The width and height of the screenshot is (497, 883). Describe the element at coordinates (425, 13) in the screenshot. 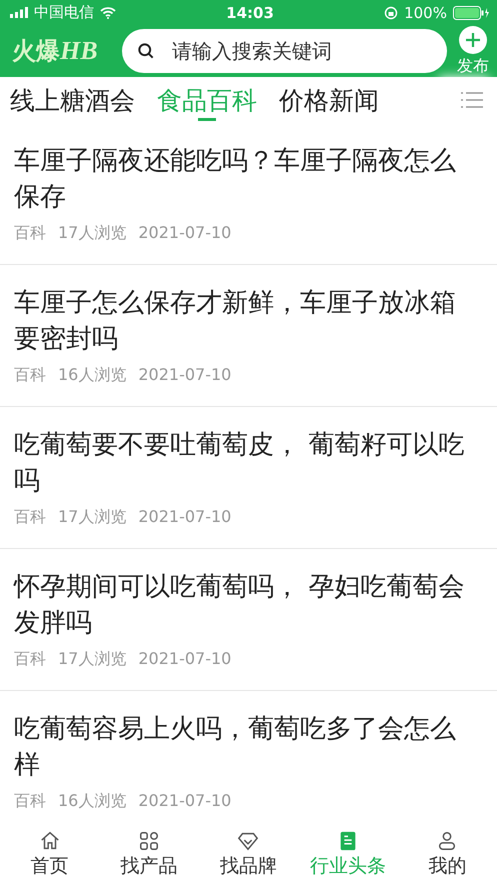

I see `battery-percent: 100%` at that location.